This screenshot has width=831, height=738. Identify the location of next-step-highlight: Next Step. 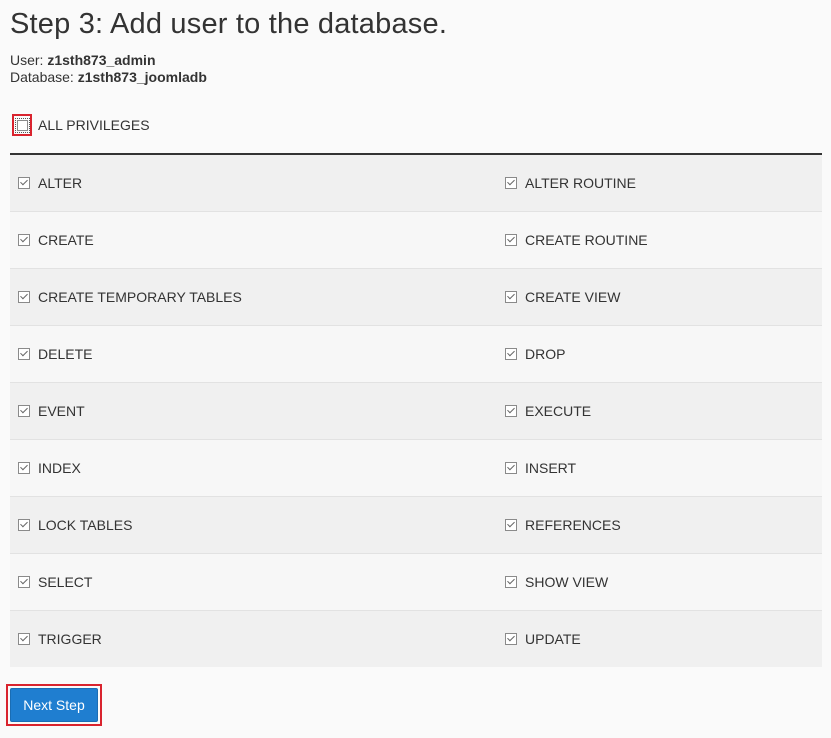
(54, 705).